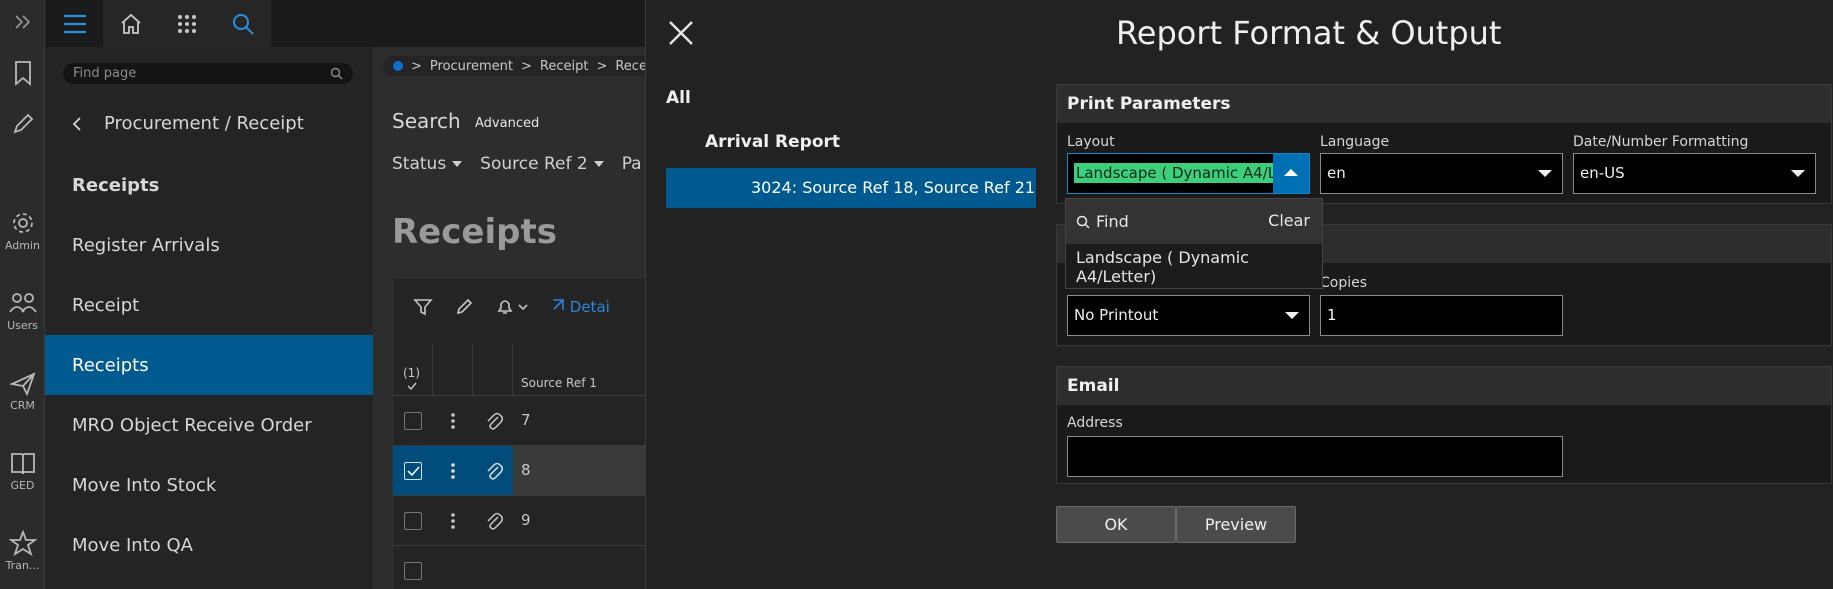 Image resolution: width=1833 pixels, height=589 pixels. What do you see at coordinates (1194, 266) in the screenshot?
I see `dropdown-option-landscape: Landscape ( Dynamic A4/Letter)` at bounding box center [1194, 266].